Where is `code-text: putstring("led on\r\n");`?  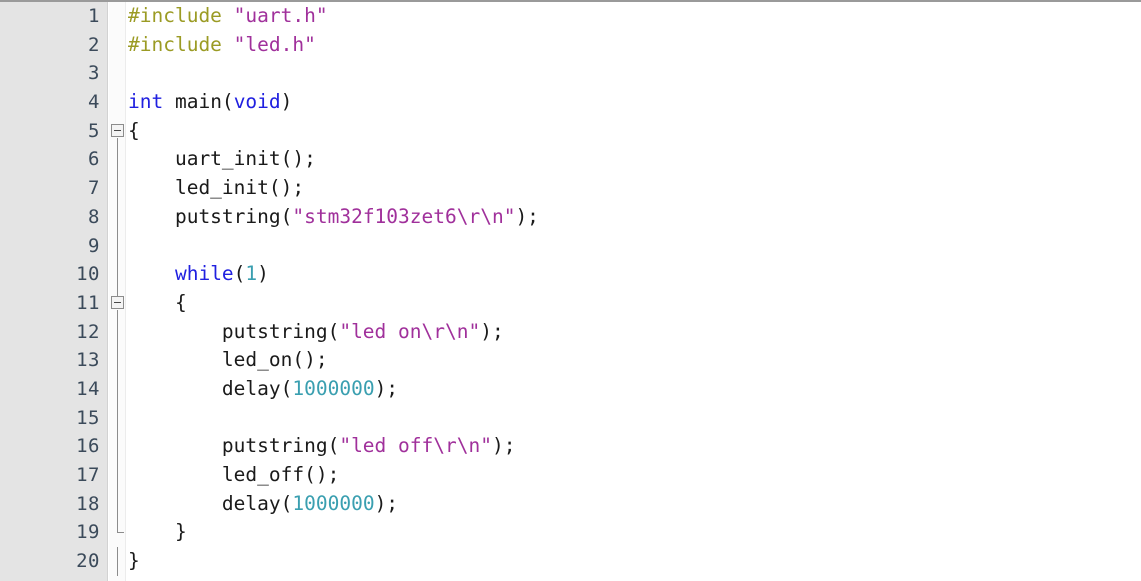
code-text: putstring("led on\r\n"); is located at coordinates (316, 332).